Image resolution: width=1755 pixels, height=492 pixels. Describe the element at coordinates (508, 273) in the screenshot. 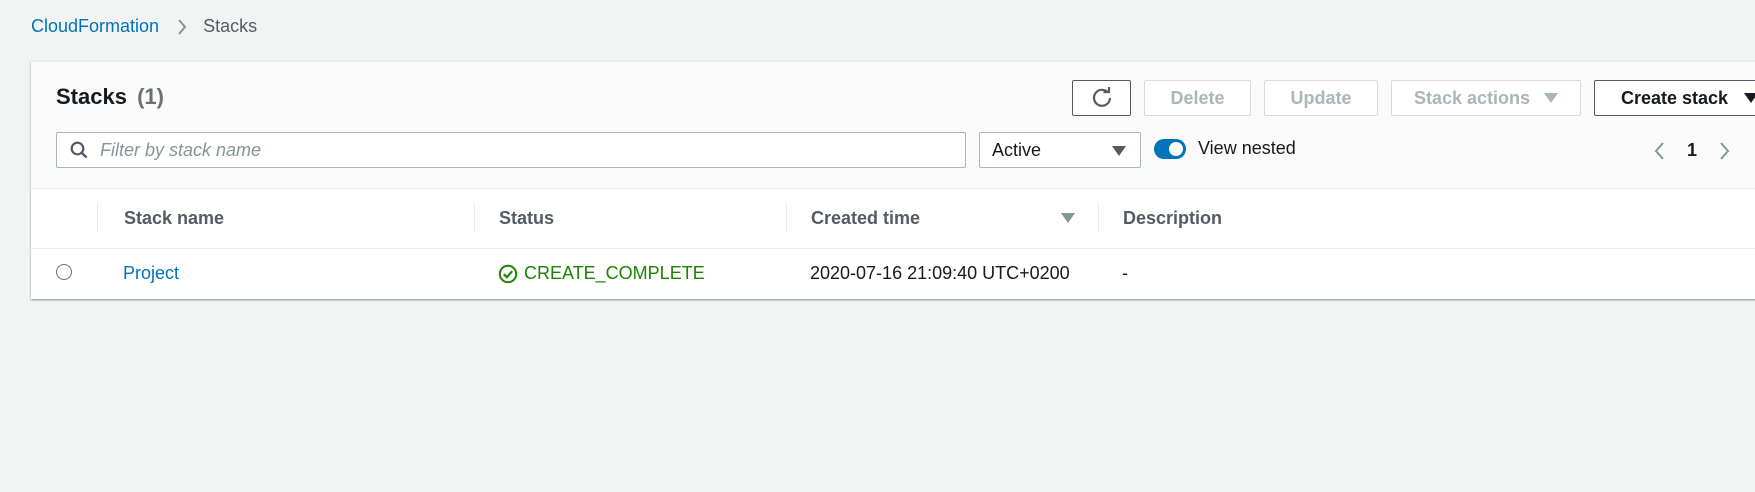

I see `check-circle-icon` at that location.